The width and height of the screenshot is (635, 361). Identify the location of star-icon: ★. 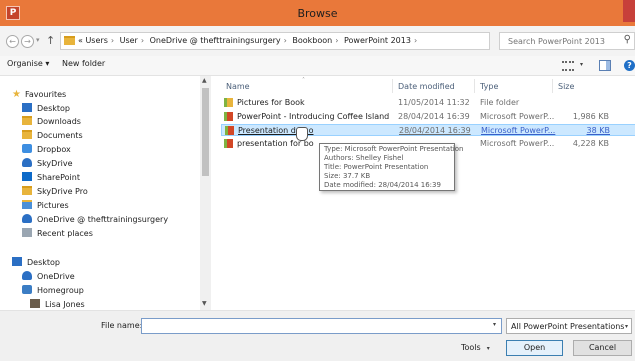
(16, 94).